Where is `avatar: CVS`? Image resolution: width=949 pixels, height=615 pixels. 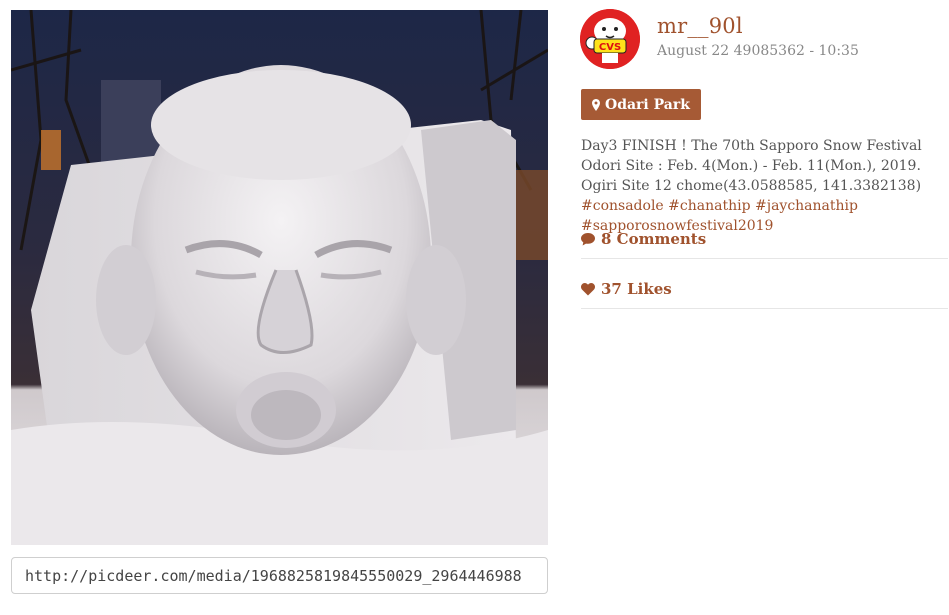
avatar: CVS is located at coordinates (610, 39).